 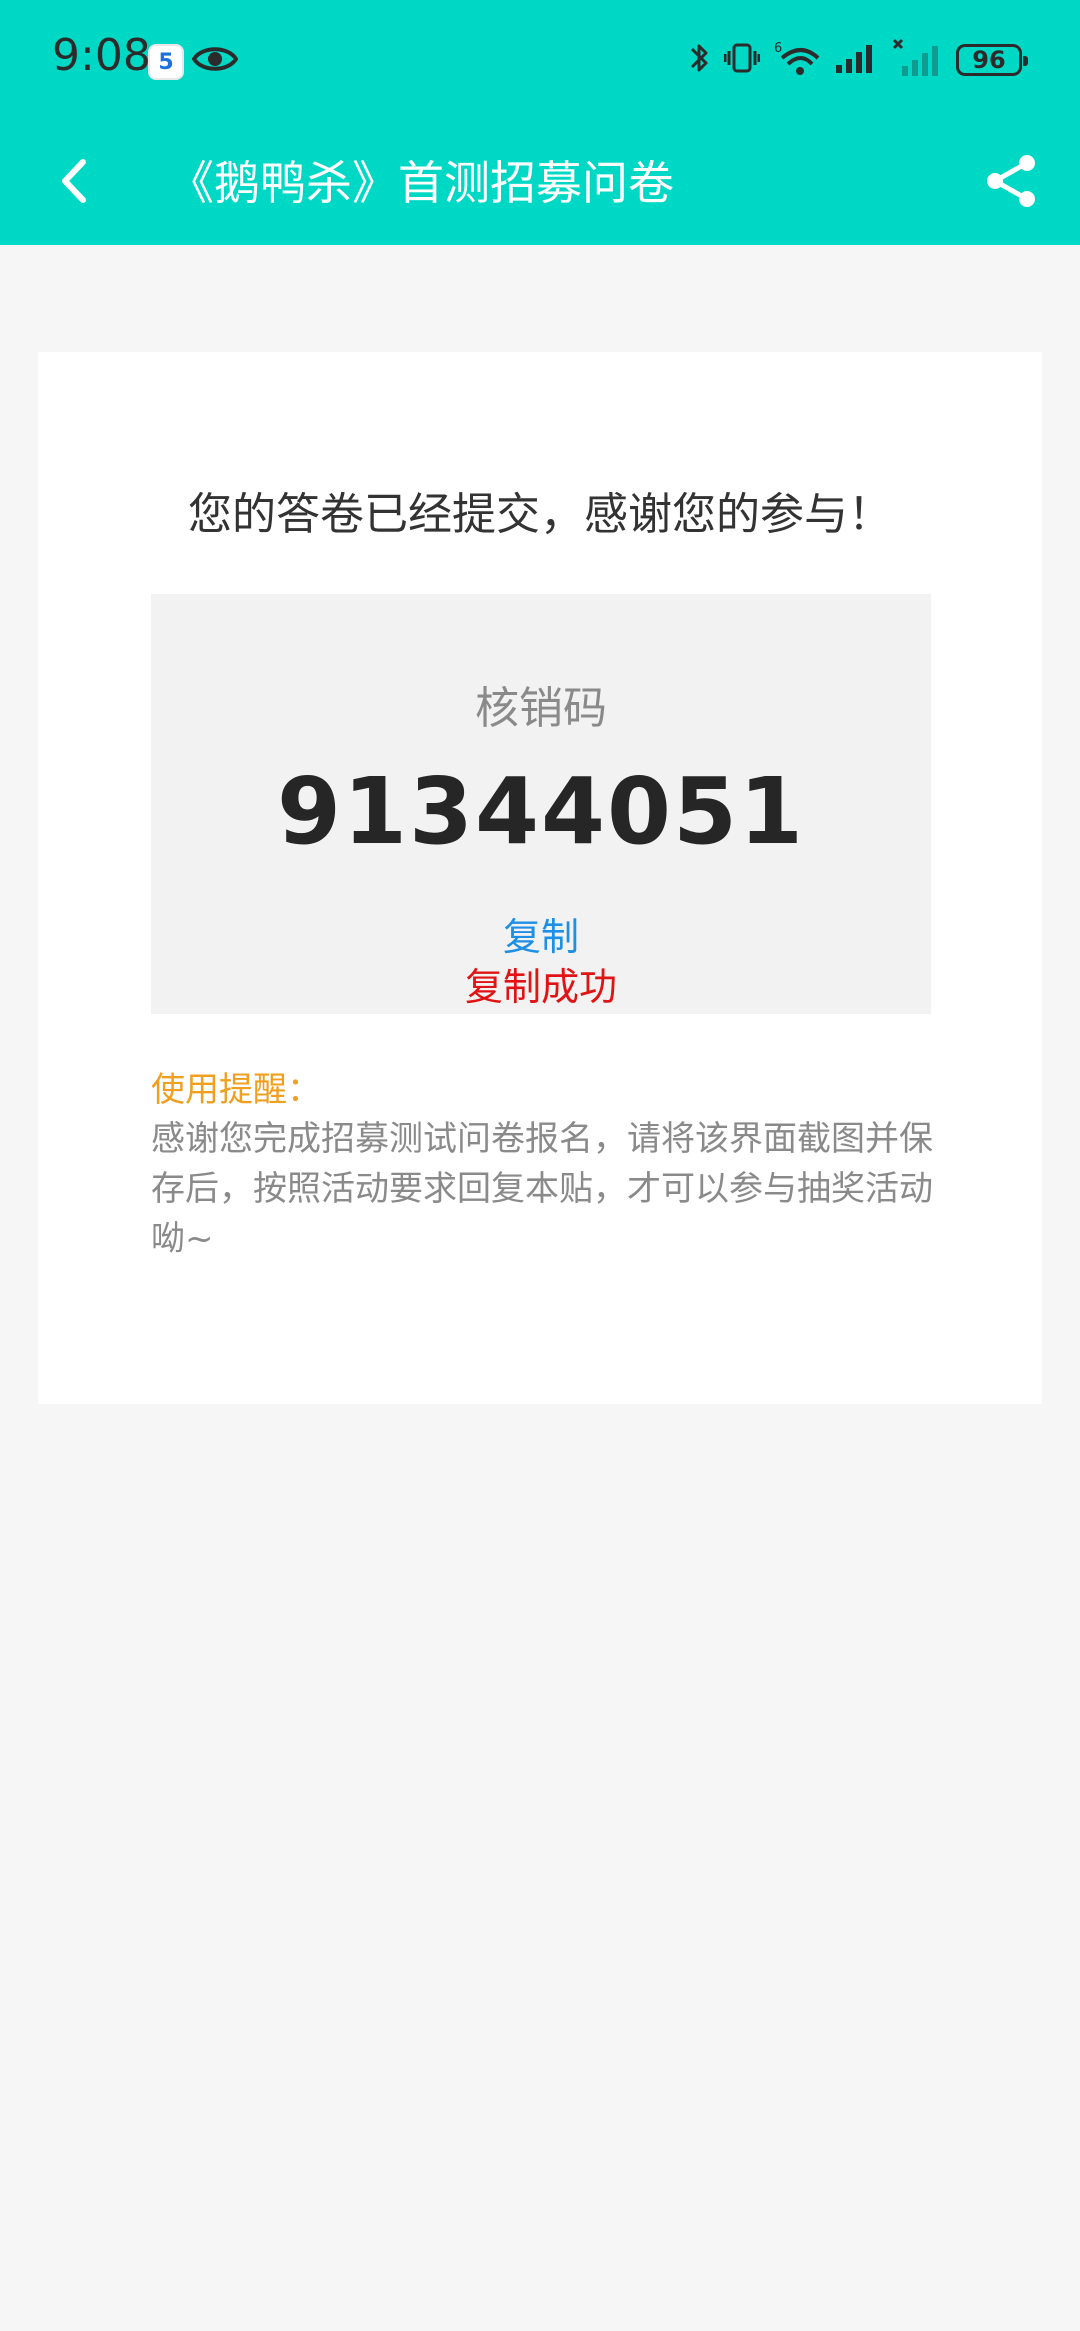 I want to click on status-bar: 9:08 5 6 96, so click(x=540, y=60).